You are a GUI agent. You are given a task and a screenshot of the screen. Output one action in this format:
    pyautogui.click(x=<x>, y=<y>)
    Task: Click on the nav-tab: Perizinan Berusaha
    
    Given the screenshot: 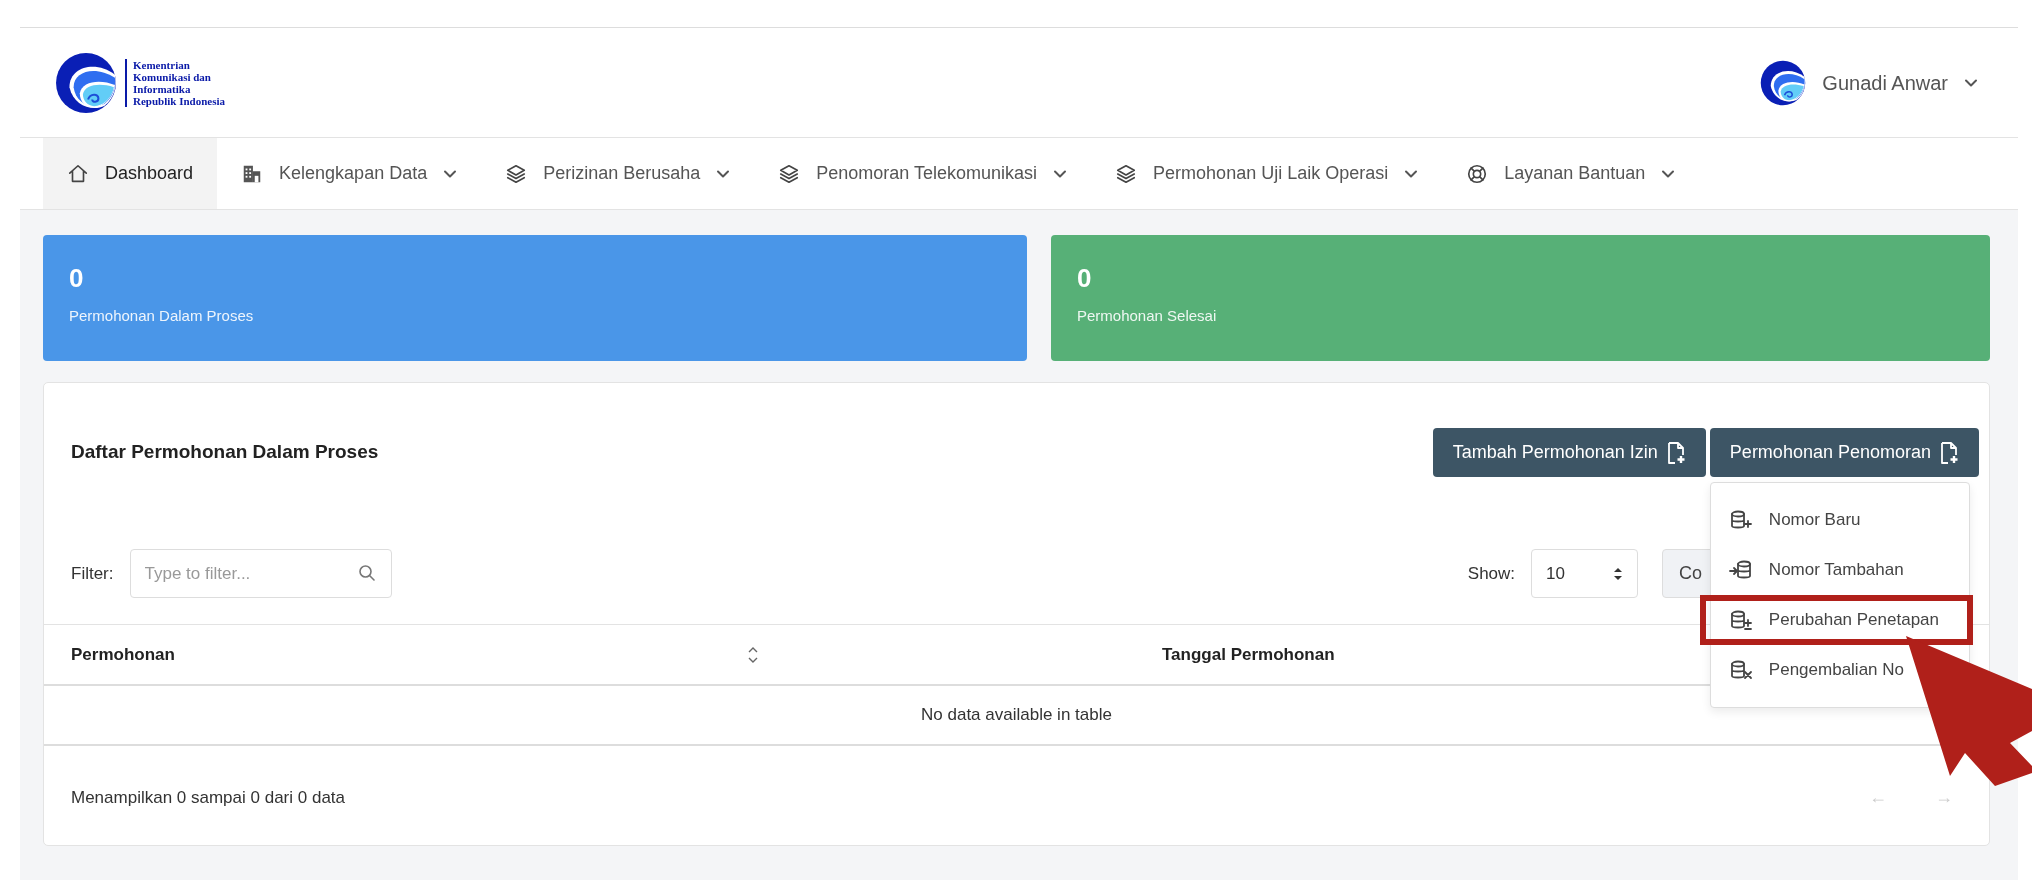 What is the action you would take?
    pyautogui.click(x=618, y=173)
    